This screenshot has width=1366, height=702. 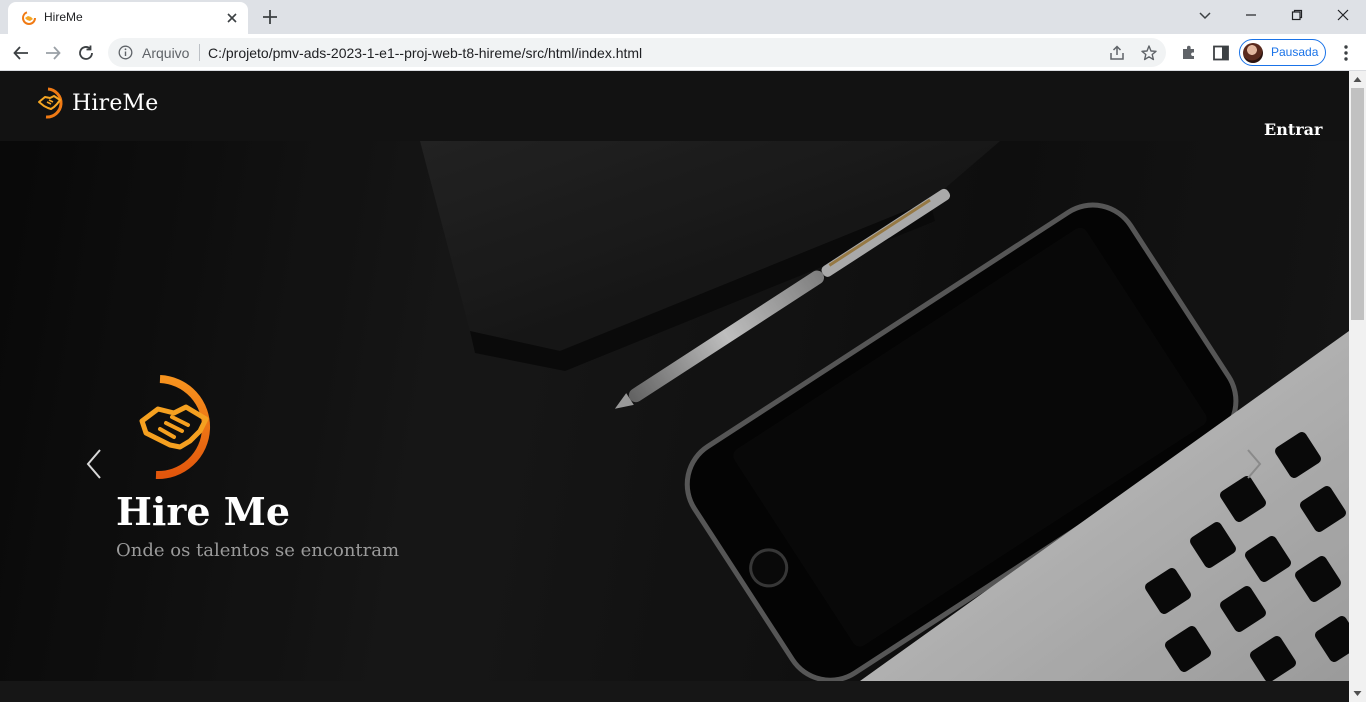 I want to click on hireme-handshake-logo-icon, so click(x=175, y=427).